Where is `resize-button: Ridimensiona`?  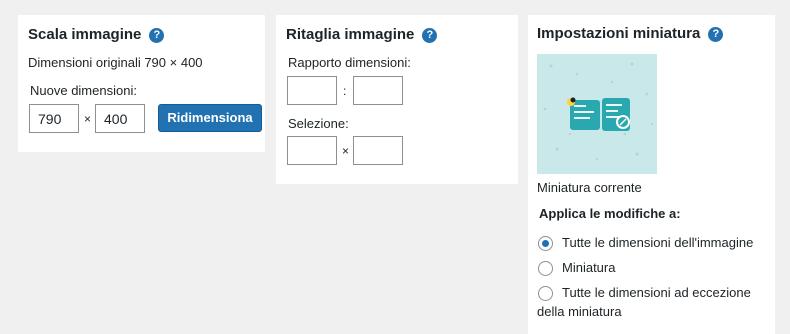 resize-button: Ridimensiona is located at coordinates (210, 118).